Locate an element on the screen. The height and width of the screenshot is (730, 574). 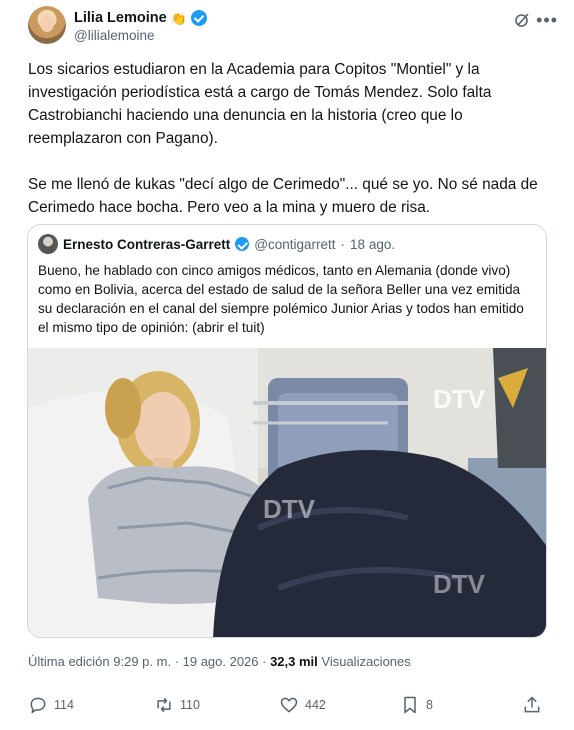
share-button is located at coordinates (532, 705).